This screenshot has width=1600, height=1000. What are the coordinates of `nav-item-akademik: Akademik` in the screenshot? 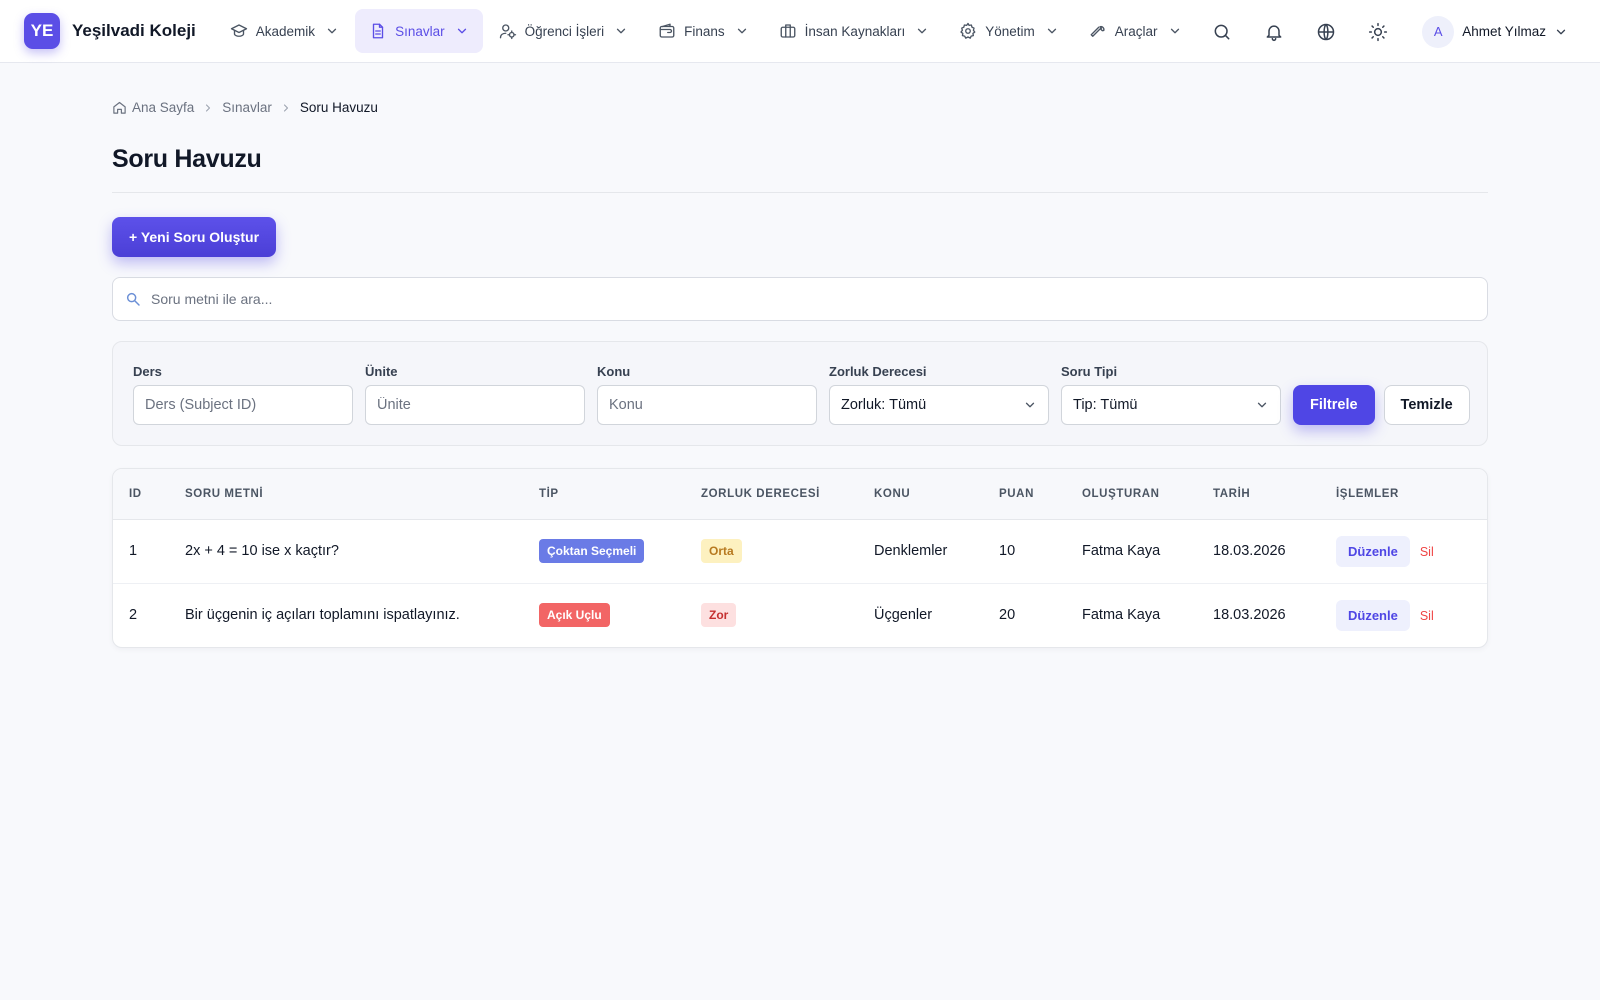 It's located at (284, 31).